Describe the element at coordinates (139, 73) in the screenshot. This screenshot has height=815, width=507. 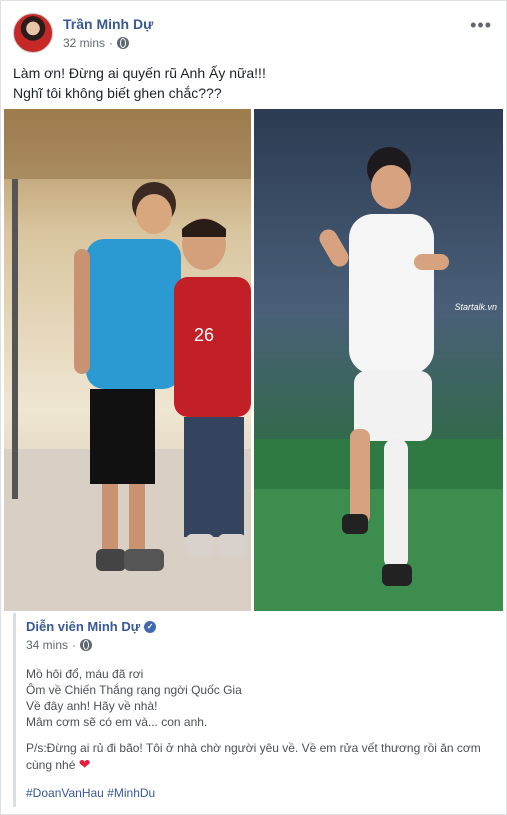
I see `post-text-line: Làm ơn! Đừng ai quyến rũ Anh Ấy nữa!!!` at that location.